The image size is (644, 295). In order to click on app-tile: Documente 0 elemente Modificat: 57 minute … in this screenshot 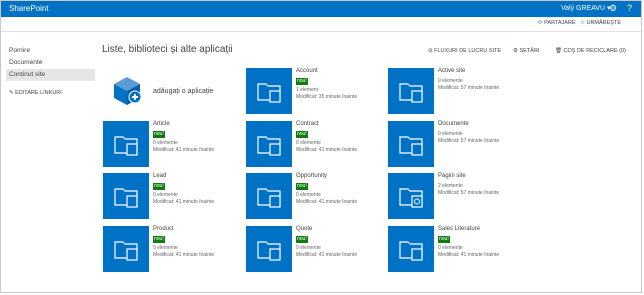, I will do `click(456, 144)`.